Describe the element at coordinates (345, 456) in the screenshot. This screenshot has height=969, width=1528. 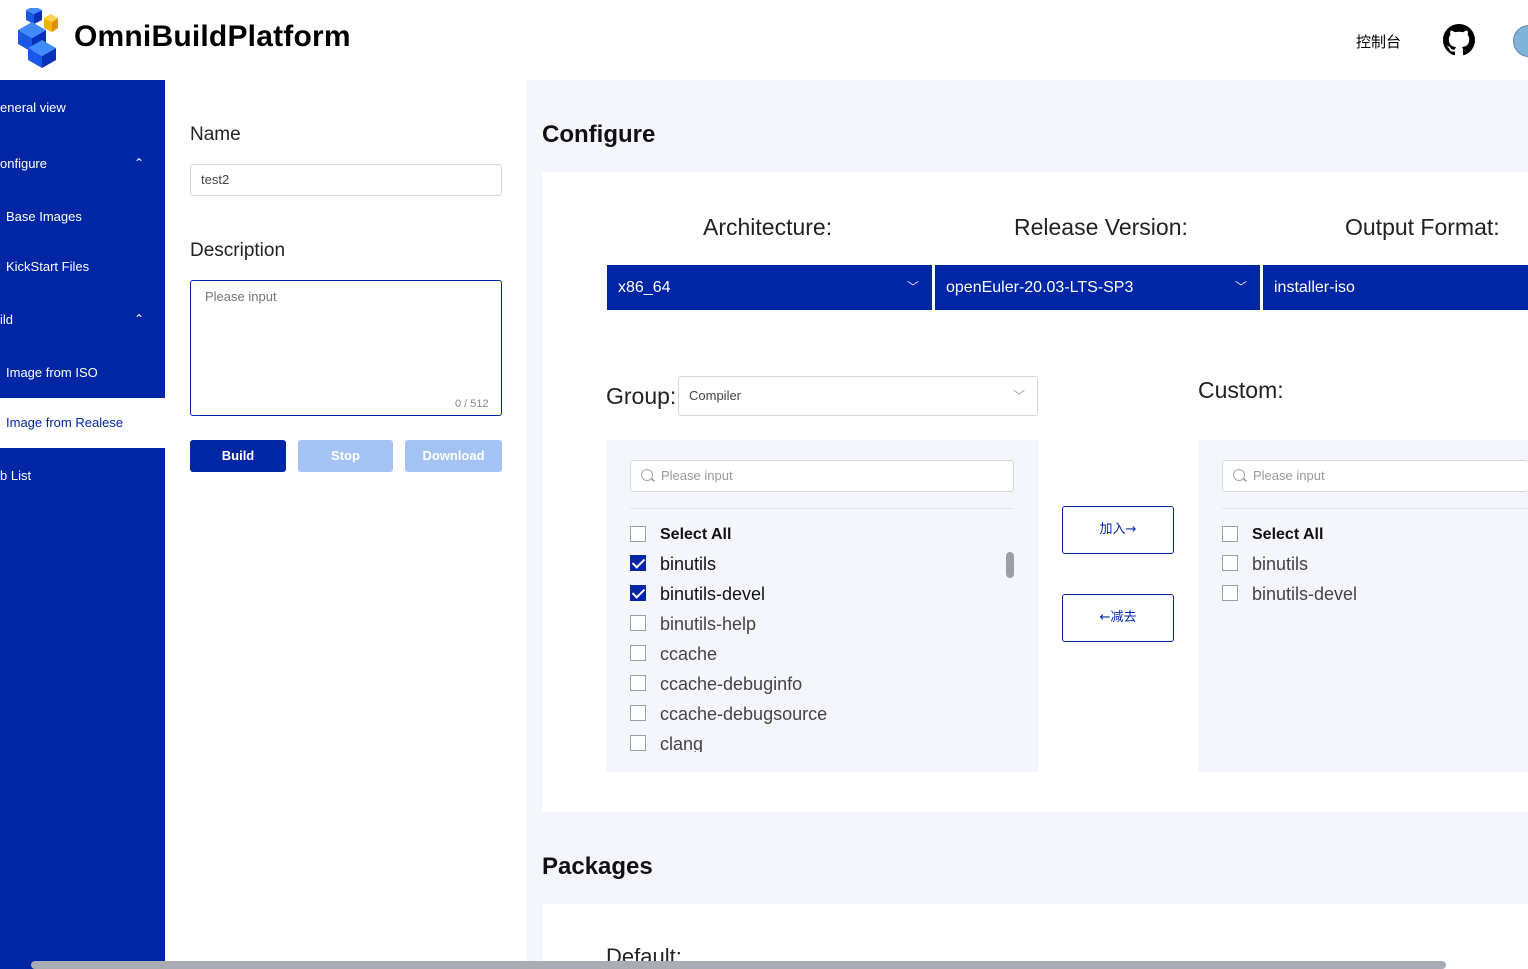
I see `stop-button: Stop` at that location.